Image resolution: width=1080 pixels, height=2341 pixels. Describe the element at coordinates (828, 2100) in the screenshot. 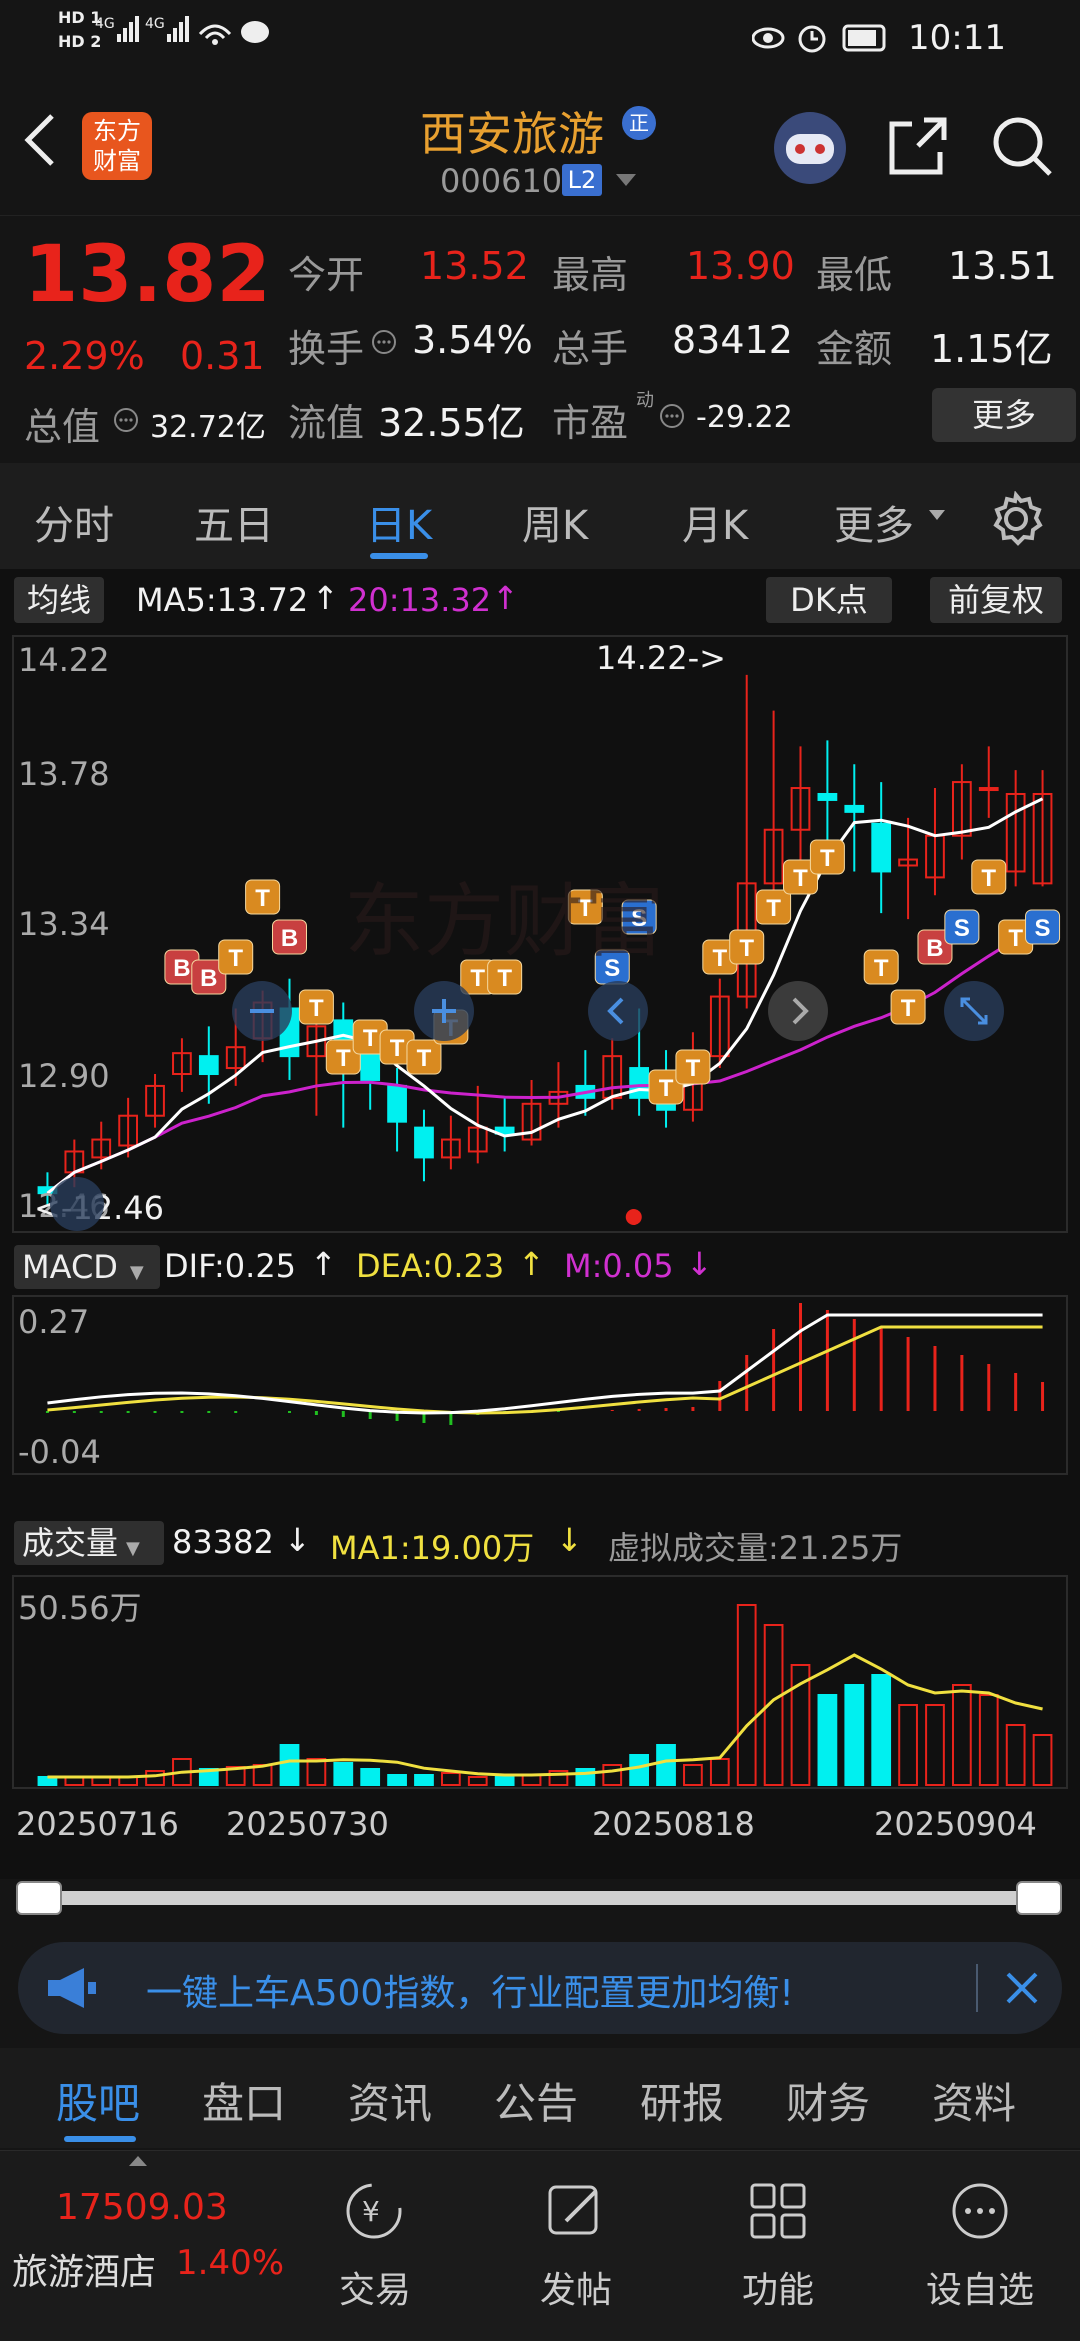

I see `subtab-finance: 财务` at that location.